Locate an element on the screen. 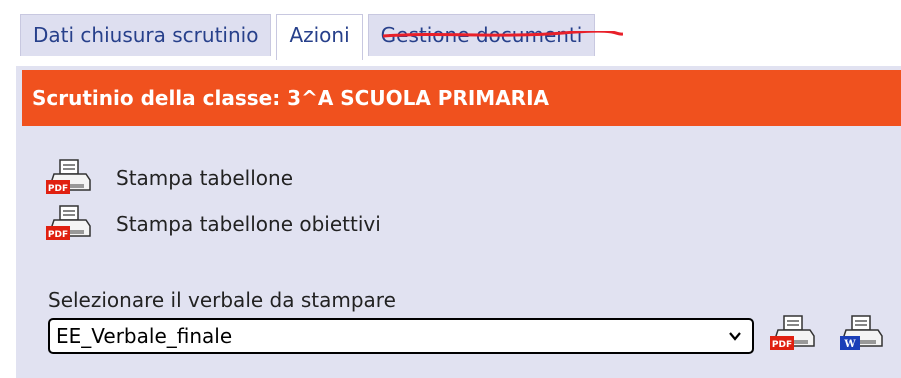 This screenshot has width=901, height=378. tab-azioni: Azioni is located at coordinates (319, 37).